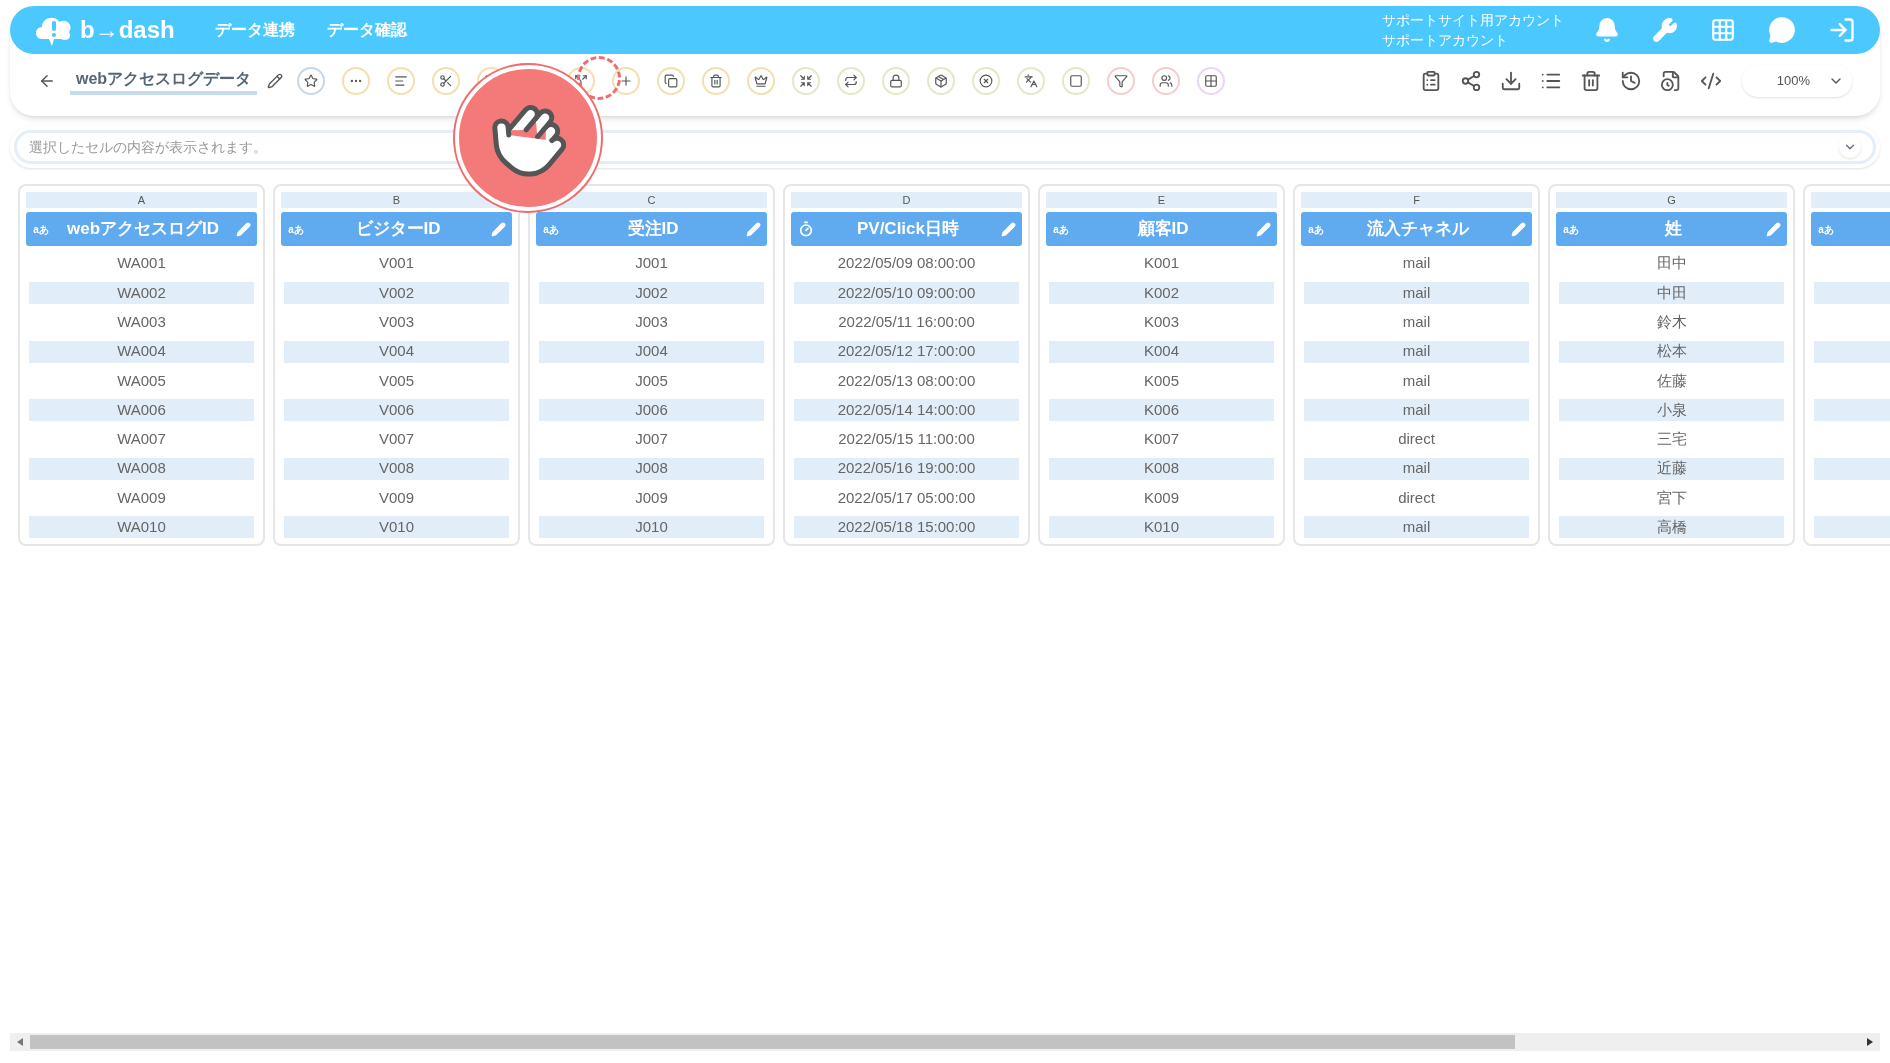 This screenshot has width=1890, height=1063. What do you see at coordinates (141, 351) in the screenshot?
I see `table-cell: WA004` at bounding box center [141, 351].